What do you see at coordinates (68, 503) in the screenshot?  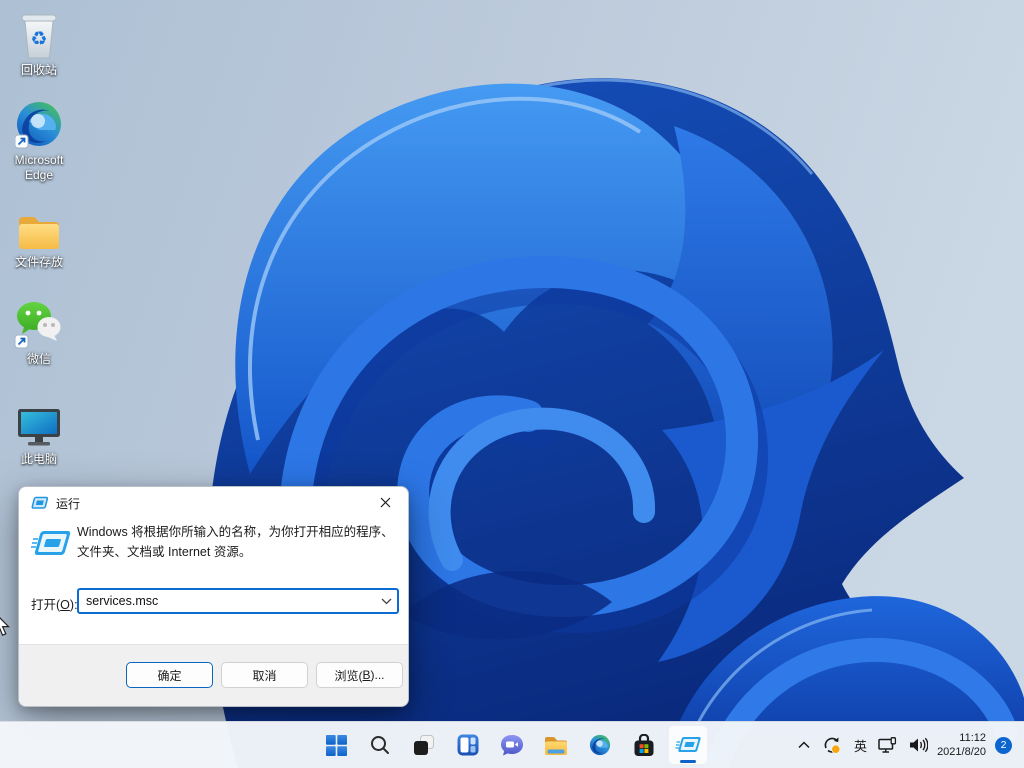 I see `dialog-title: 运行` at bounding box center [68, 503].